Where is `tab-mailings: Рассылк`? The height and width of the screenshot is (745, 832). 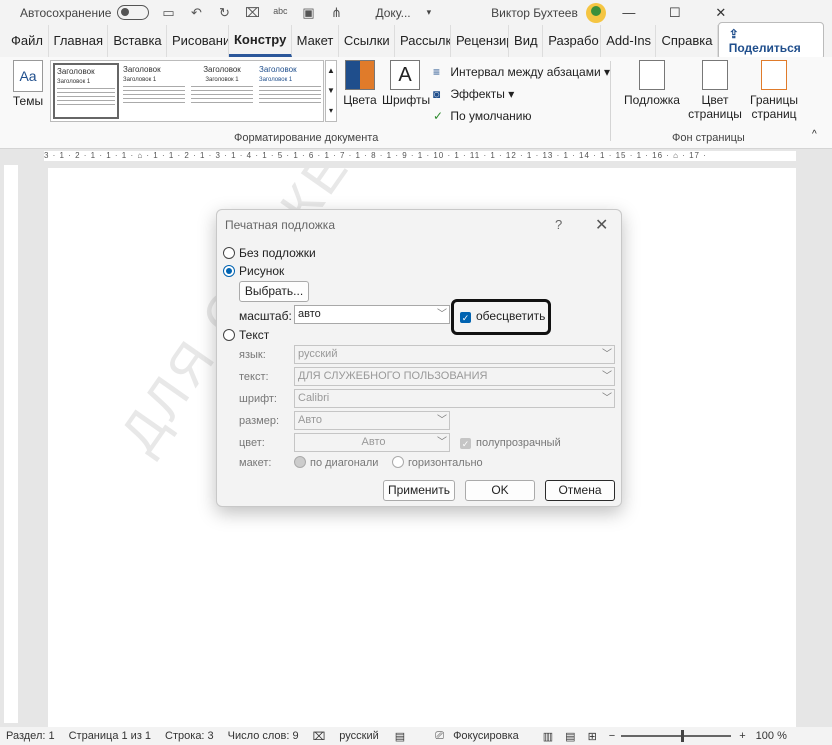 tab-mailings: Рассылк is located at coordinates (423, 41).